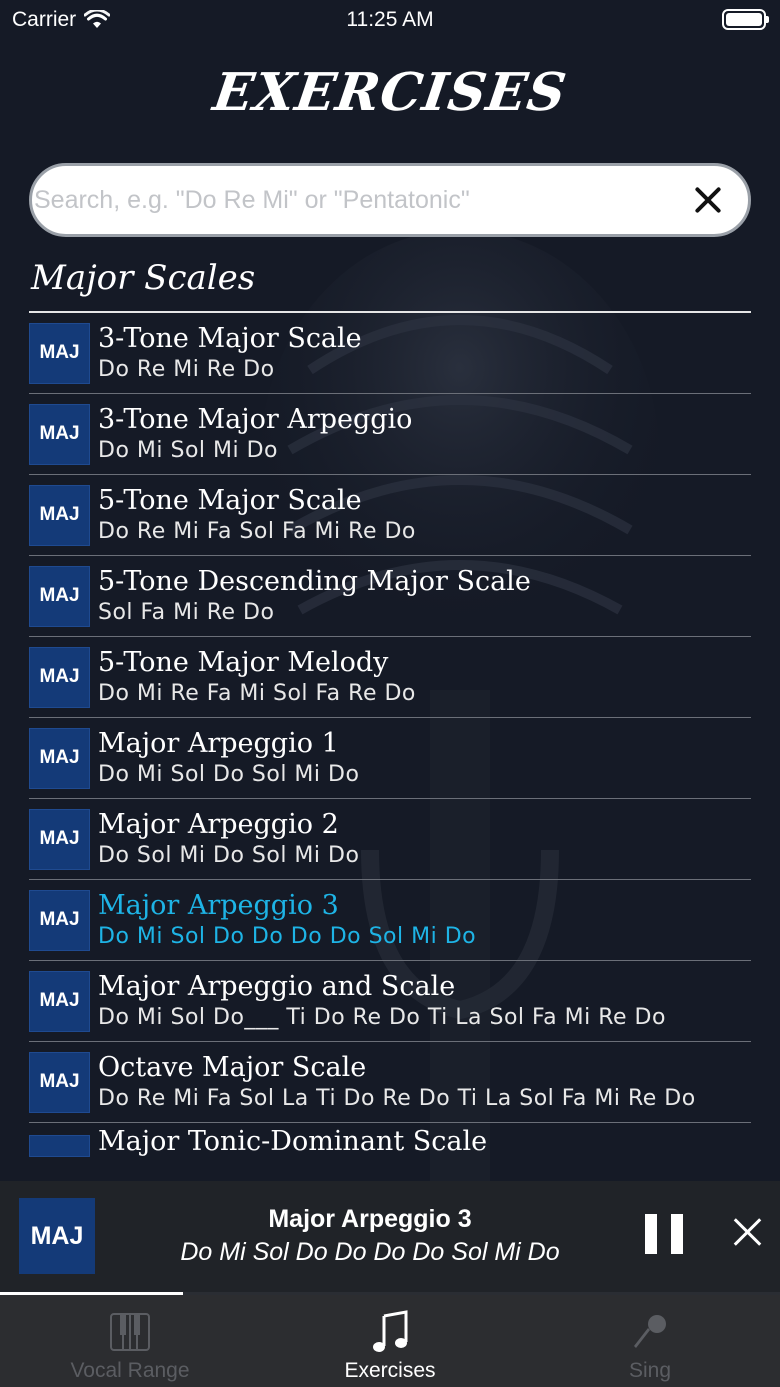 The image size is (780, 1387). I want to click on status-bar: Carrier 11:25 AM, so click(390, 20).